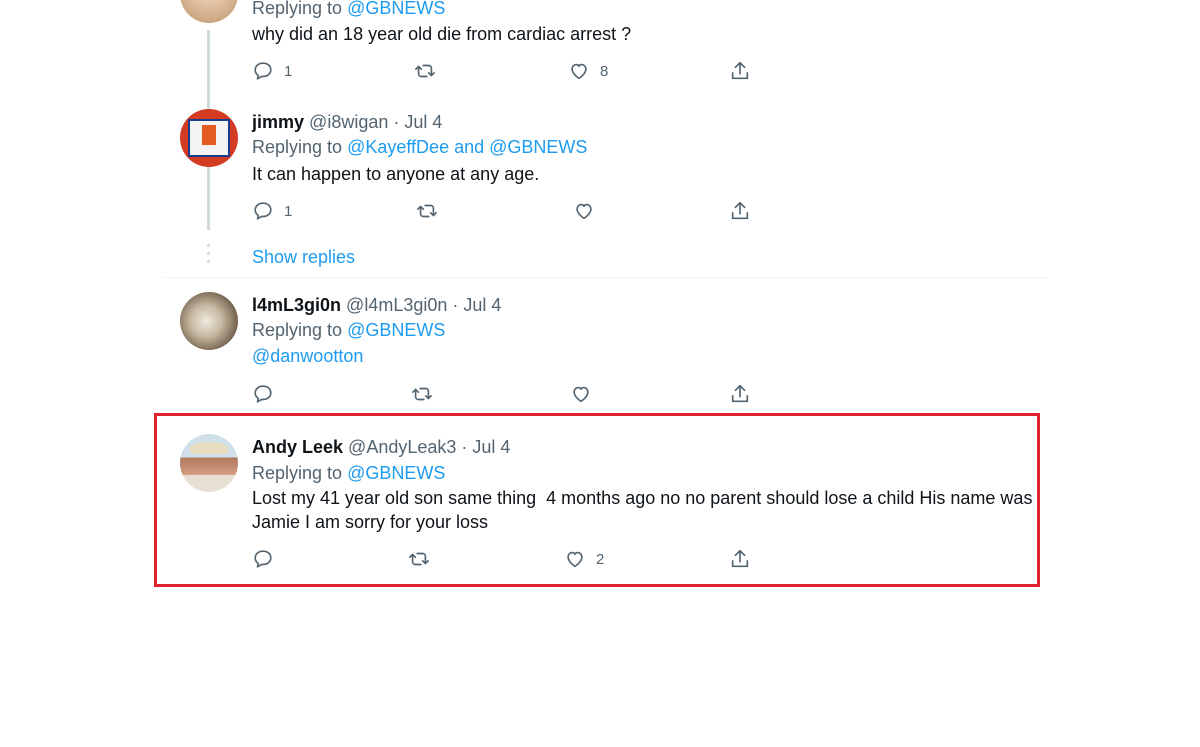  Describe the element at coordinates (297, 447) in the screenshot. I see `display-name: Andy Leek` at that location.